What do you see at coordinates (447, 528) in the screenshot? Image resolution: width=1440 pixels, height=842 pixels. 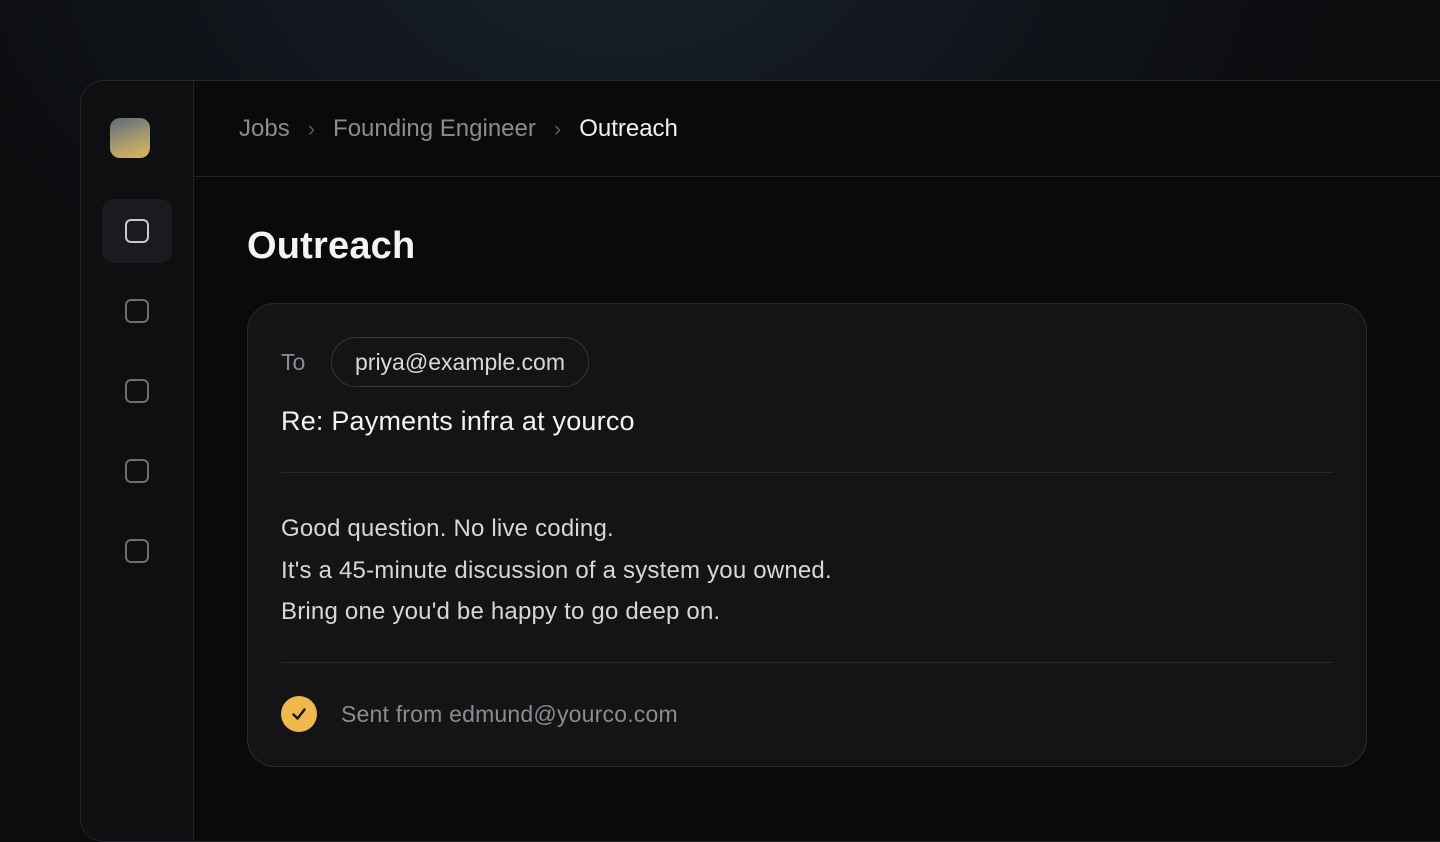 I see `email-body-line: Good question. No live coding.` at bounding box center [447, 528].